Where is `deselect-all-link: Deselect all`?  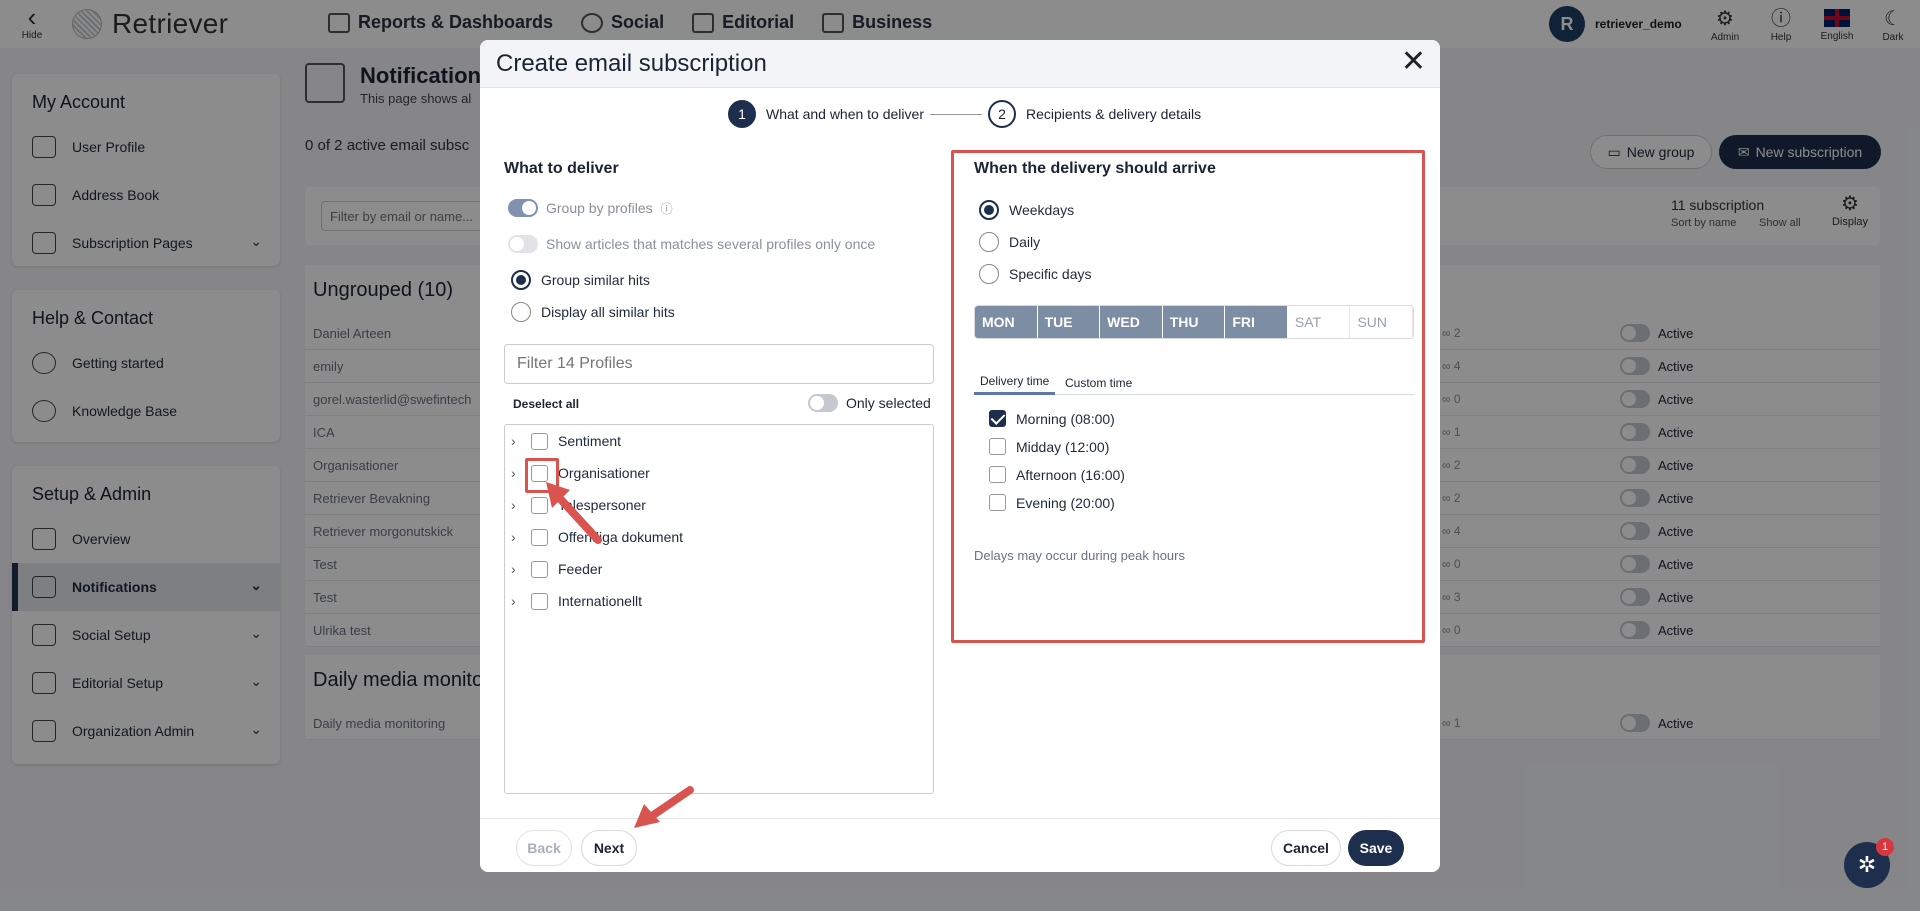 deselect-all-link: Deselect all is located at coordinates (546, 404).